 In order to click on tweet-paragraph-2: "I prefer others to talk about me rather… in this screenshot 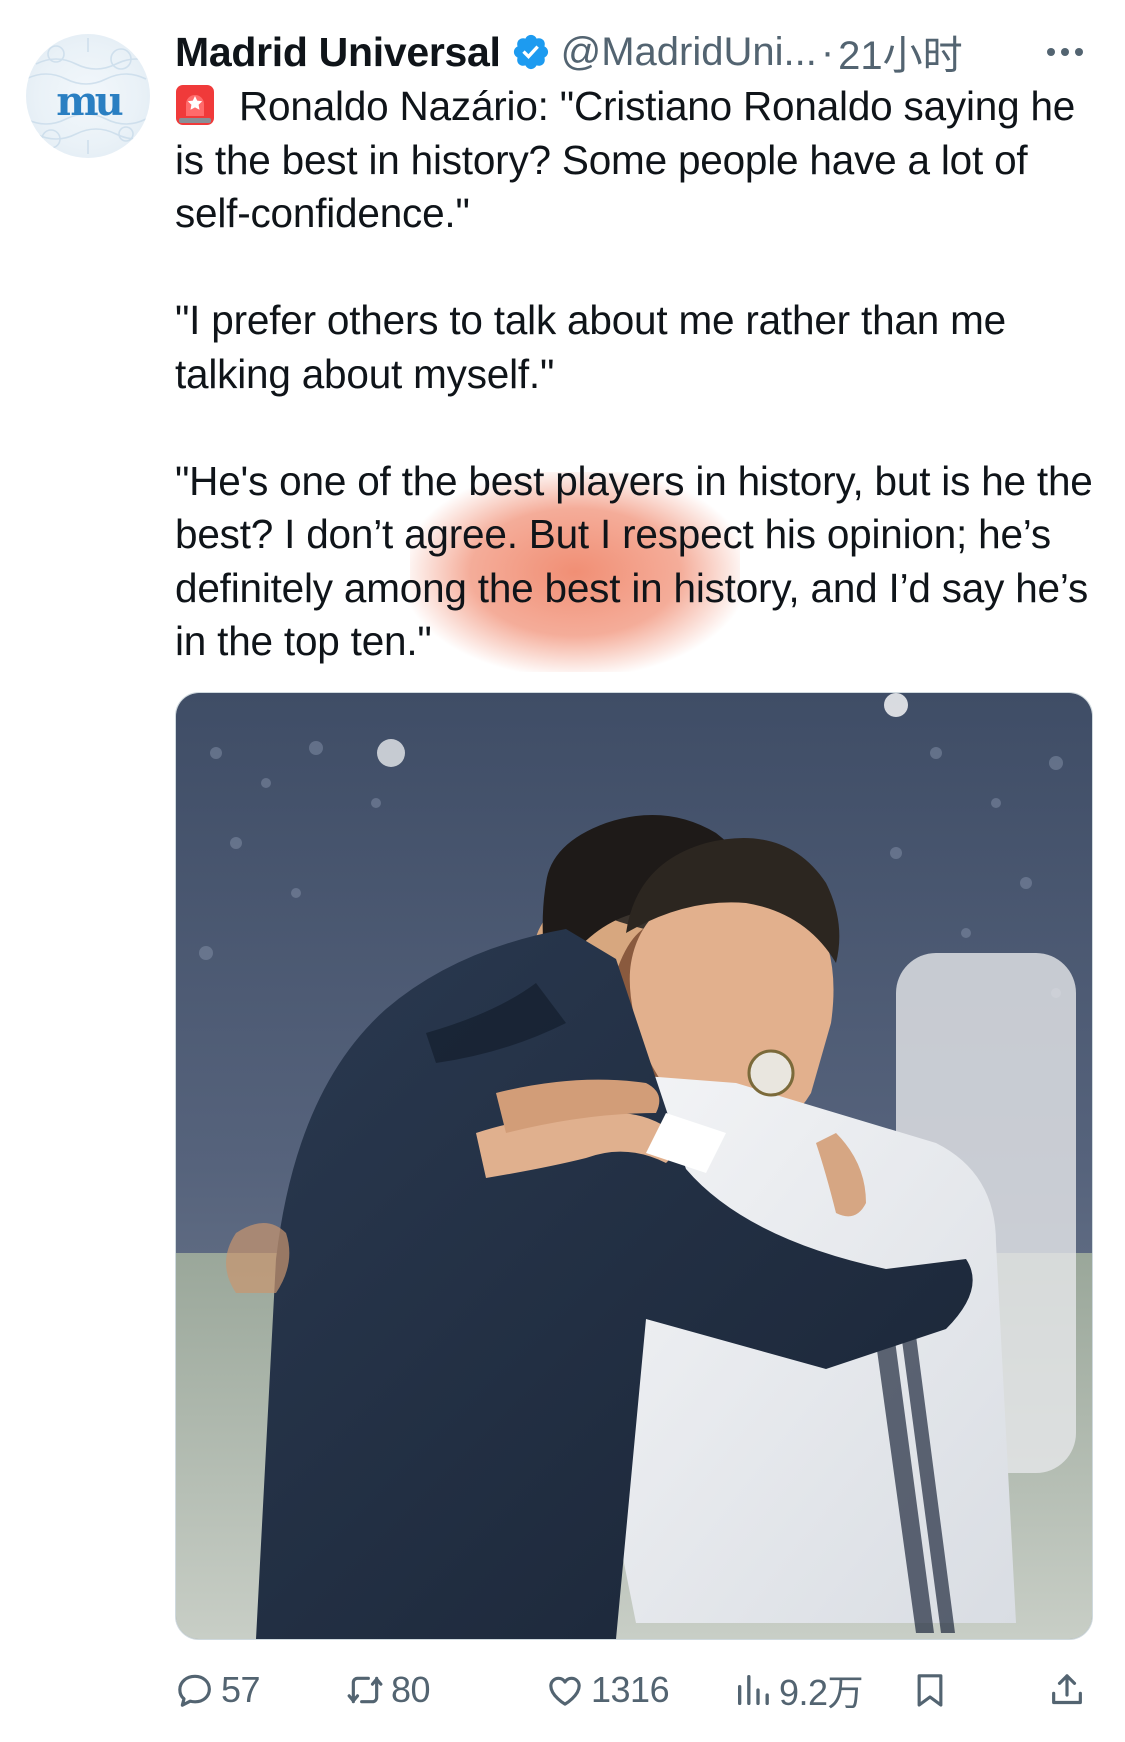, I will do `click(590, 347)`.